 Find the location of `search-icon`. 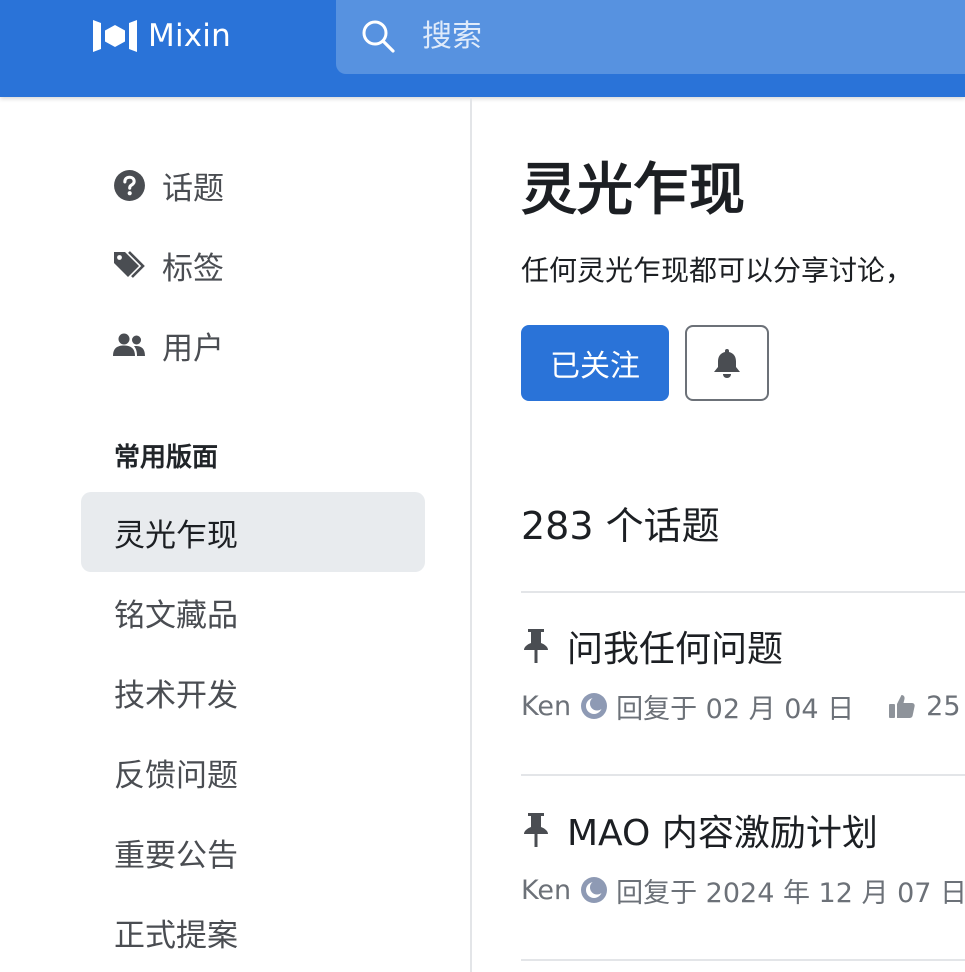

search-icon is located at coordinates (378, 36).